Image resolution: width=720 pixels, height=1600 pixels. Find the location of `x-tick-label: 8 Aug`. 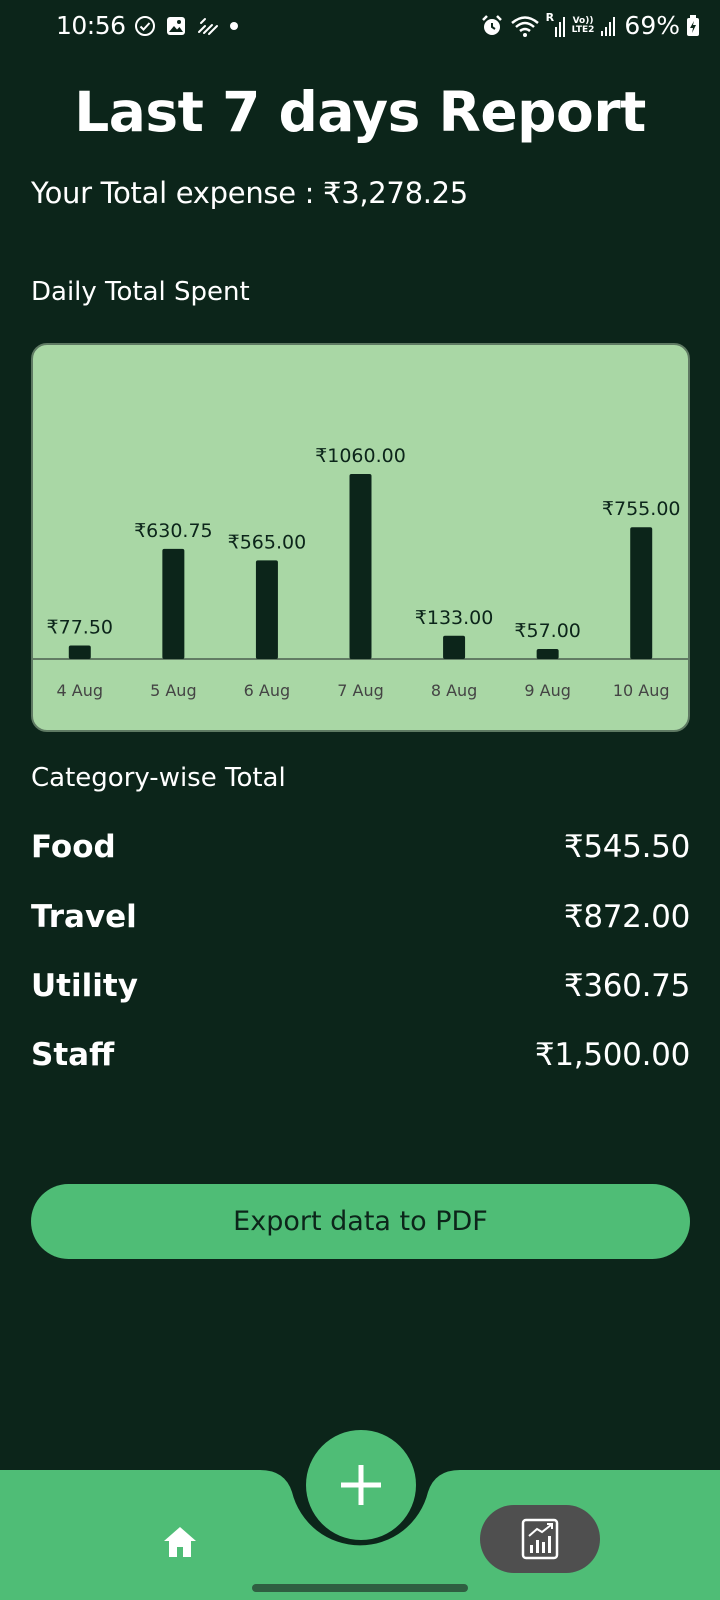

x-tick-label: 8 Aug is located at coordinates (454, 690).